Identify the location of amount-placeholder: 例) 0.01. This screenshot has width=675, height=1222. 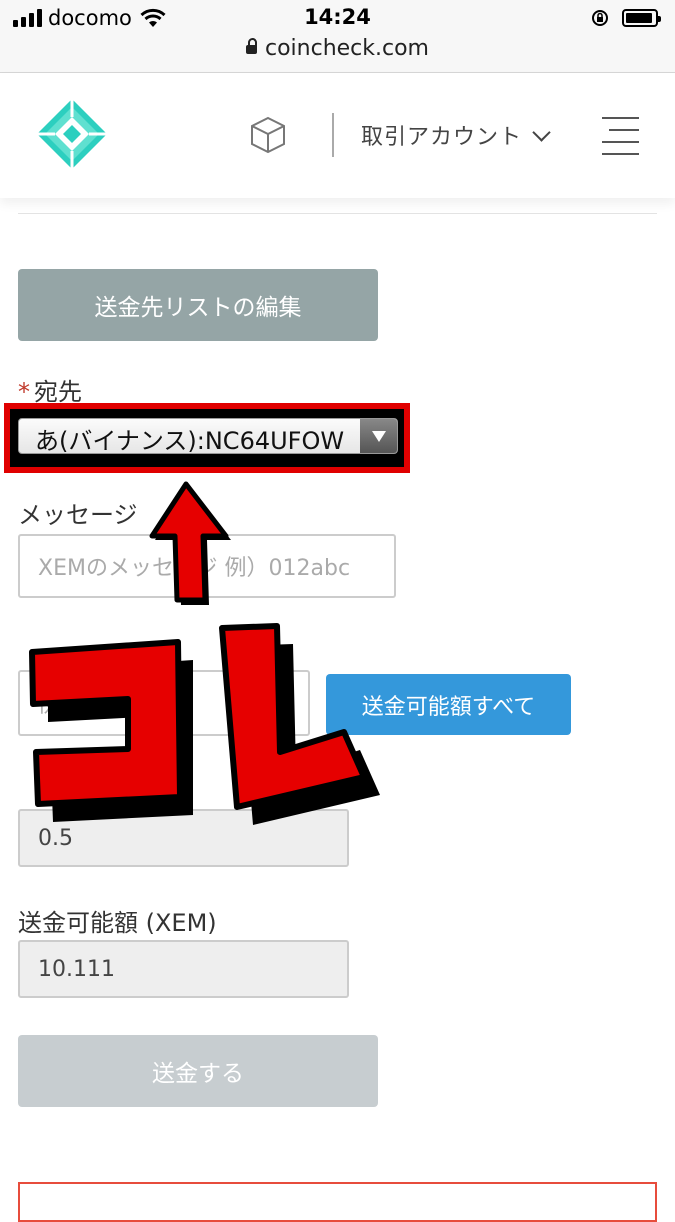
(81, 705).